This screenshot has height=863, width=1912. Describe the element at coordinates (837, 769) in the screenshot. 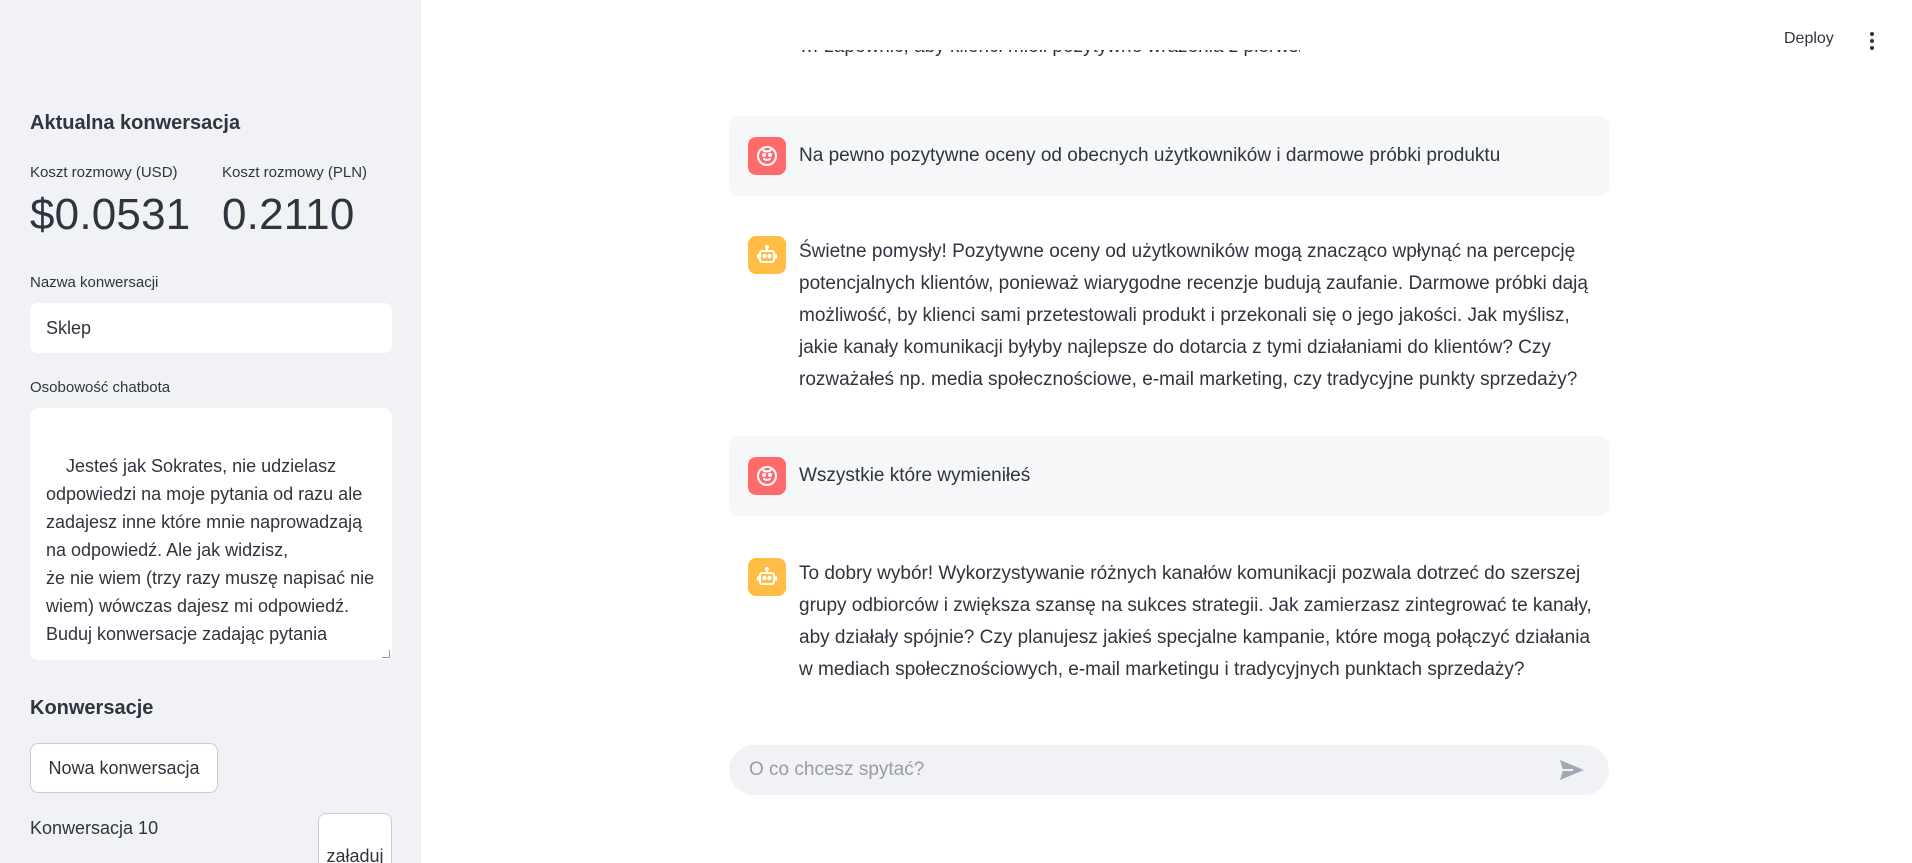

I see `chat-input-placeholder: O co chcesz spytać?` at that location.